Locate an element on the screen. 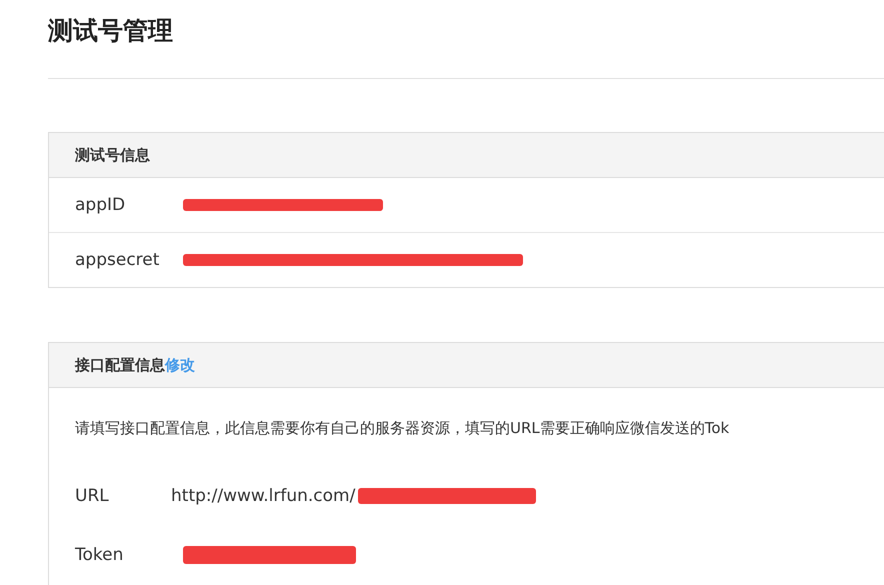  field-label: appID is located at coordinates (100, 205).